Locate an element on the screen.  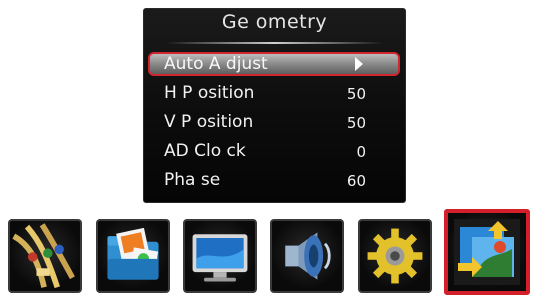
menu-item-label: H P osition is located at coordinates (209, 93).